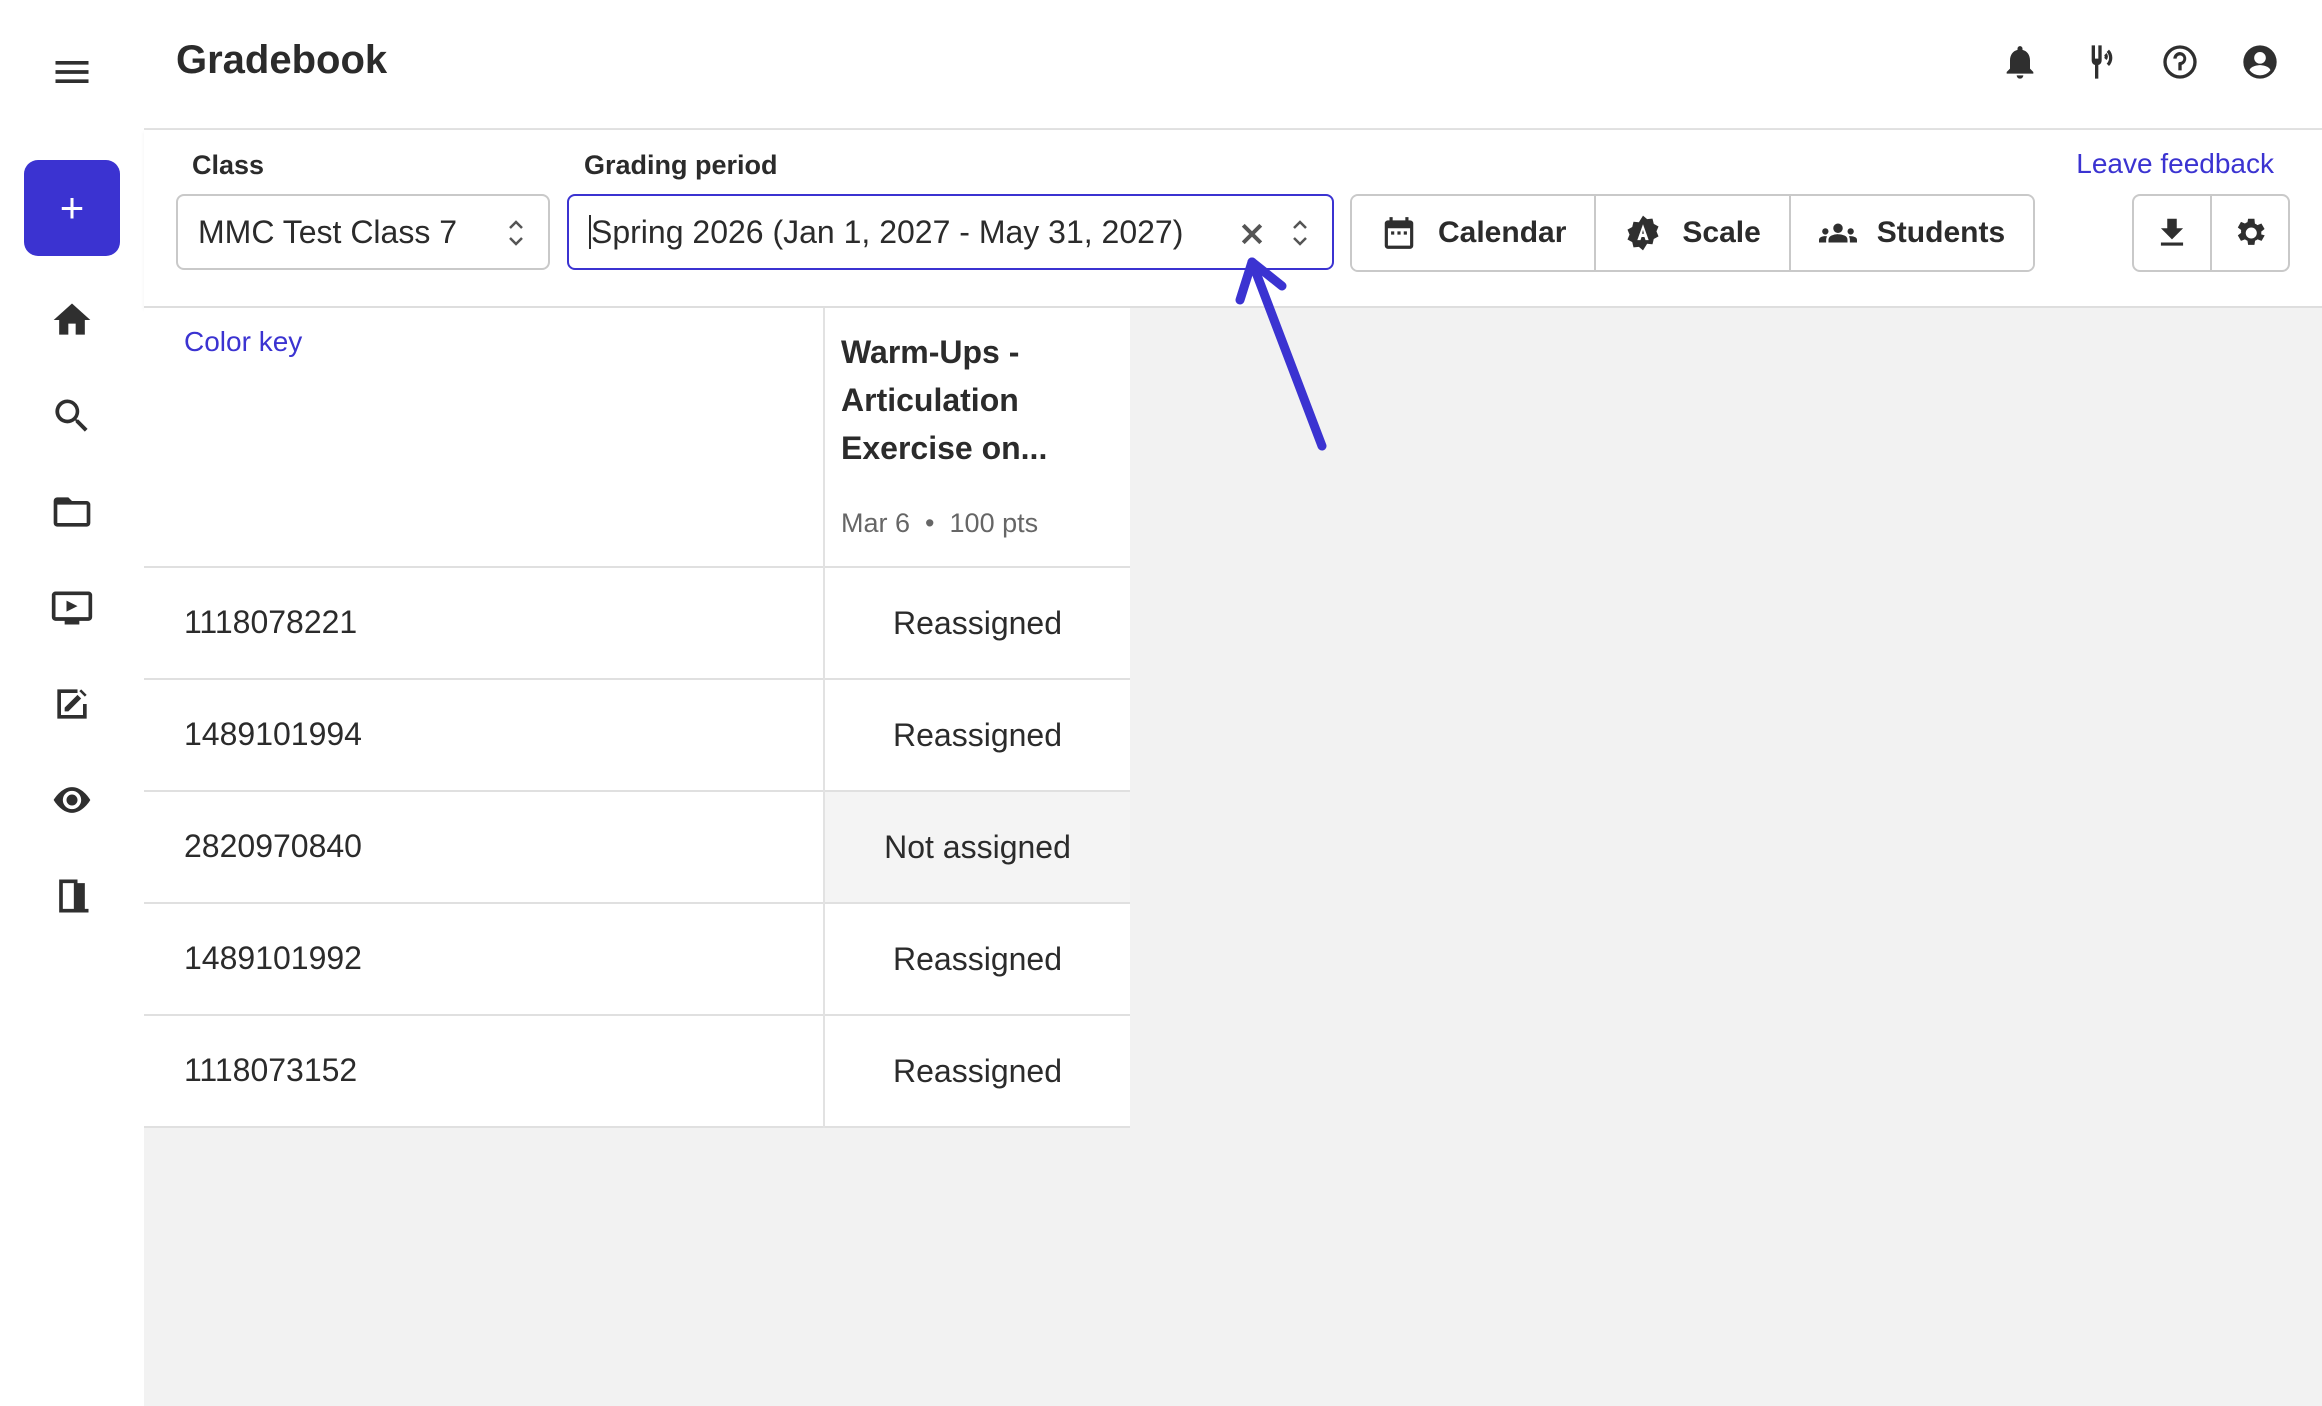  I want to click on class-label: Class, so click(228, 165).